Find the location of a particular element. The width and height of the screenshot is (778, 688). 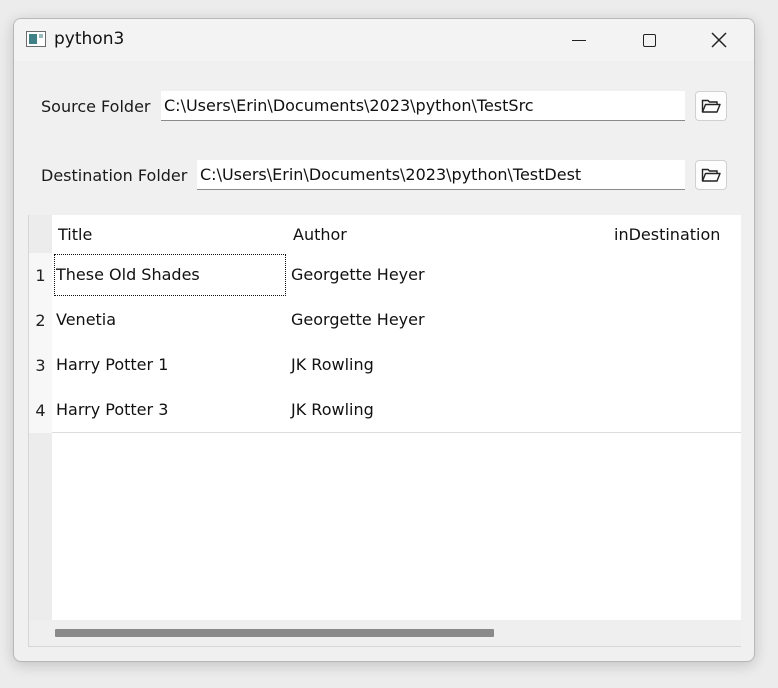

table-cell-title: Venetia is located at coordinates (170, 320).